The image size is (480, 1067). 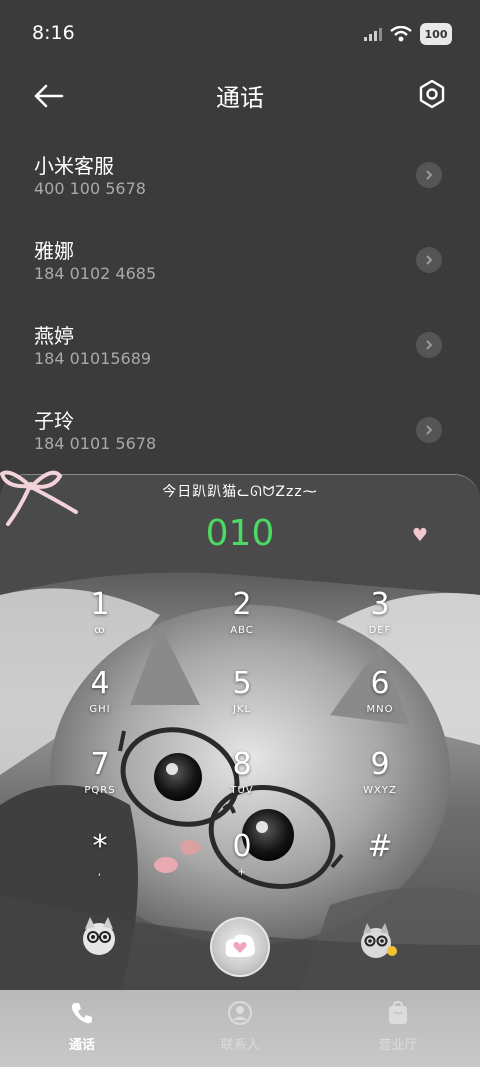 I want to click on contact-number: 184 0101 5678, so click(x=95, y=443).